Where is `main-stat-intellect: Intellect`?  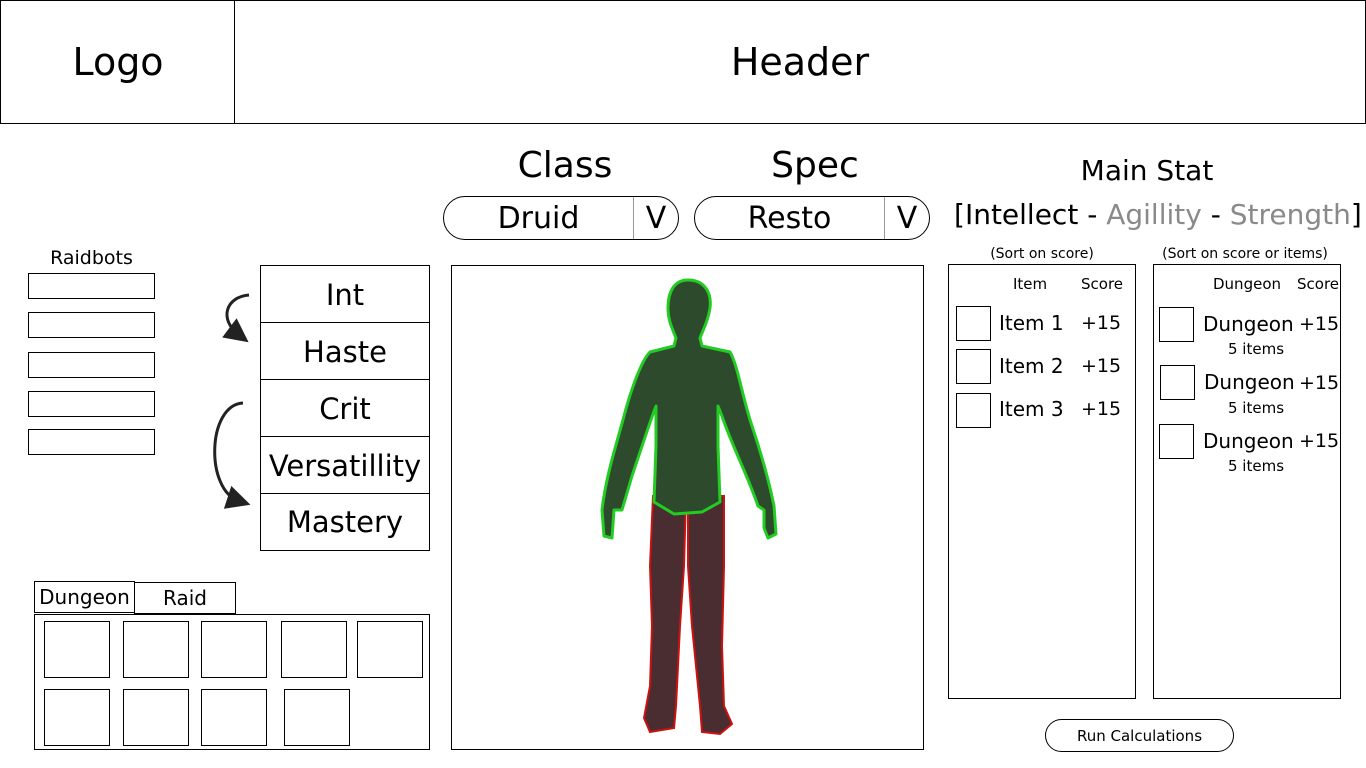
main-stat-intellect: Intellect is located at coordinates (1021, 214).